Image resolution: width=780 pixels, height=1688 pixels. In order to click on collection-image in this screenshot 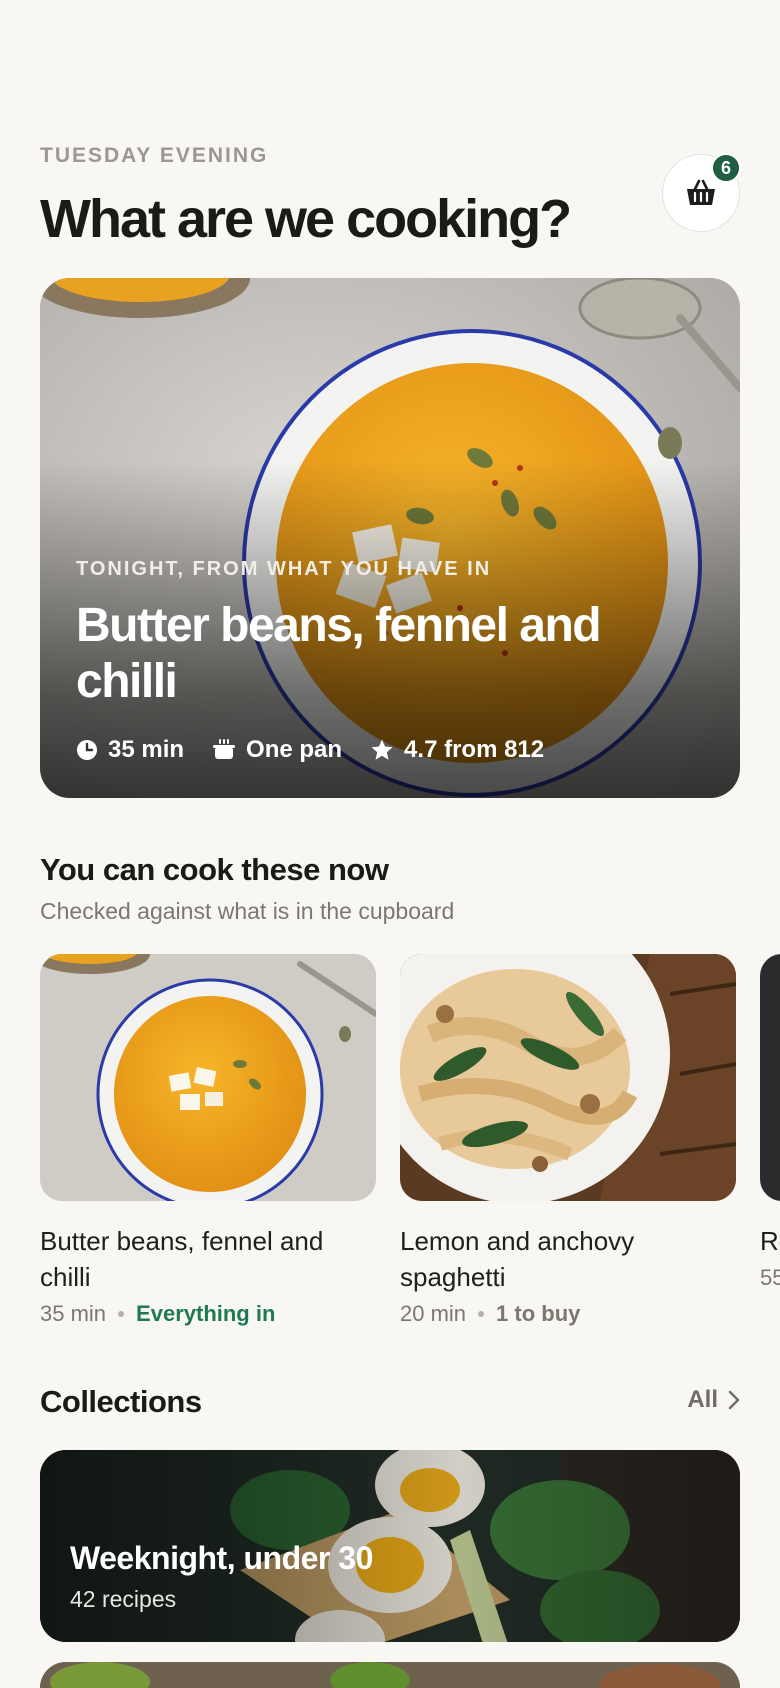, I will do `click(390, 1675)`.